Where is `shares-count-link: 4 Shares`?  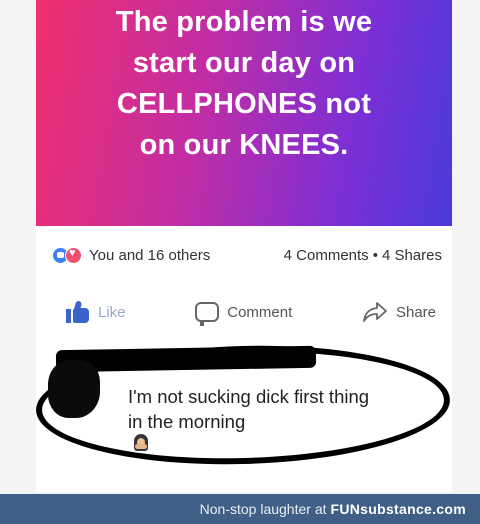 shares-count-link: 4 Shares is located at coordinates (412, 255).